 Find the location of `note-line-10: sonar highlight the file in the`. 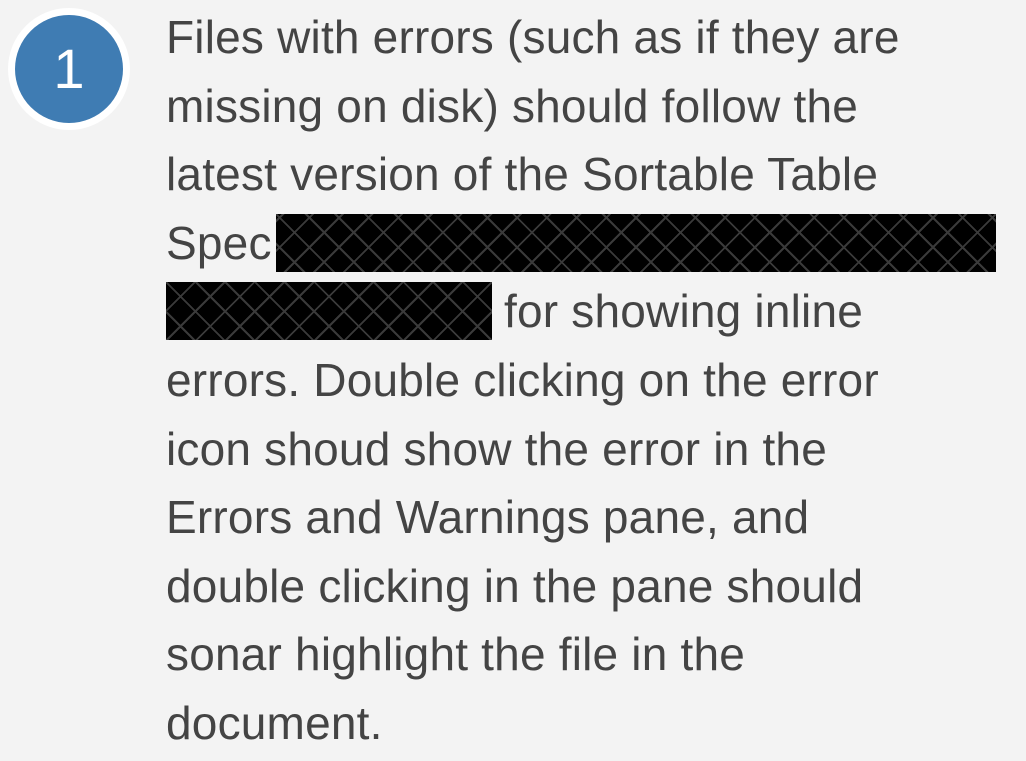

note-line-10: sonar highlight the file in the is located at coordinates (456, 654).